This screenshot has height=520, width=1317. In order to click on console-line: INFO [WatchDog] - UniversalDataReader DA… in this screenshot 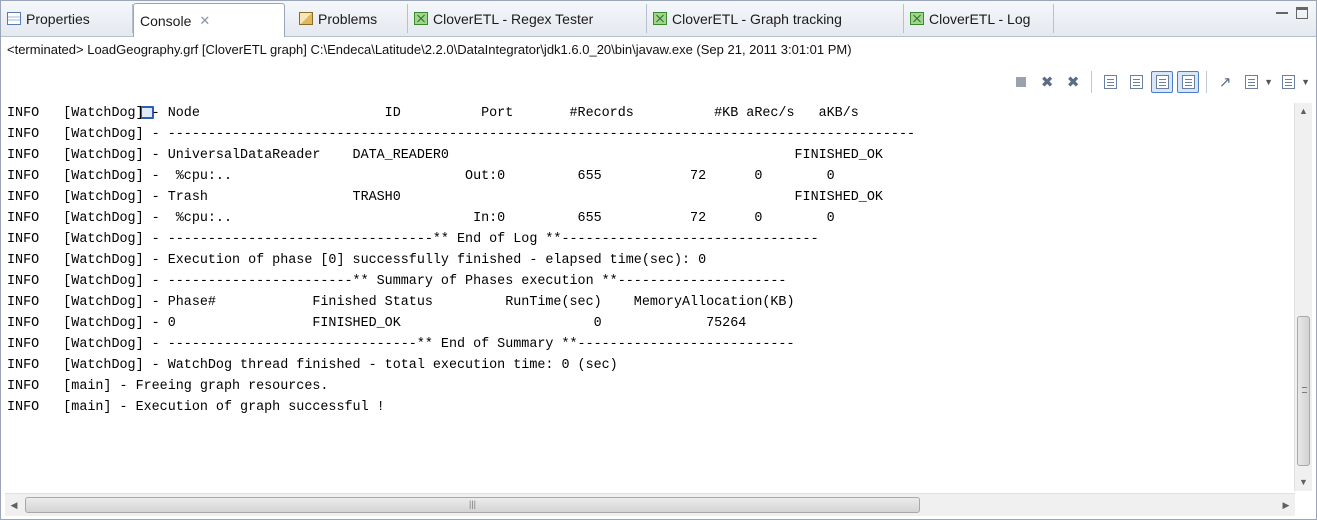, I will do `click(445, 155)`.